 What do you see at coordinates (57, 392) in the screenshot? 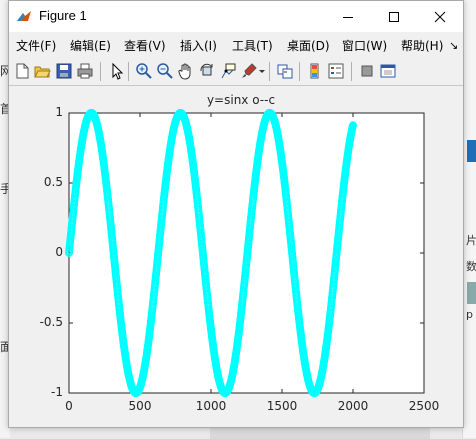
I see `y-tick-label: -1` at bounding box center [57, 392].